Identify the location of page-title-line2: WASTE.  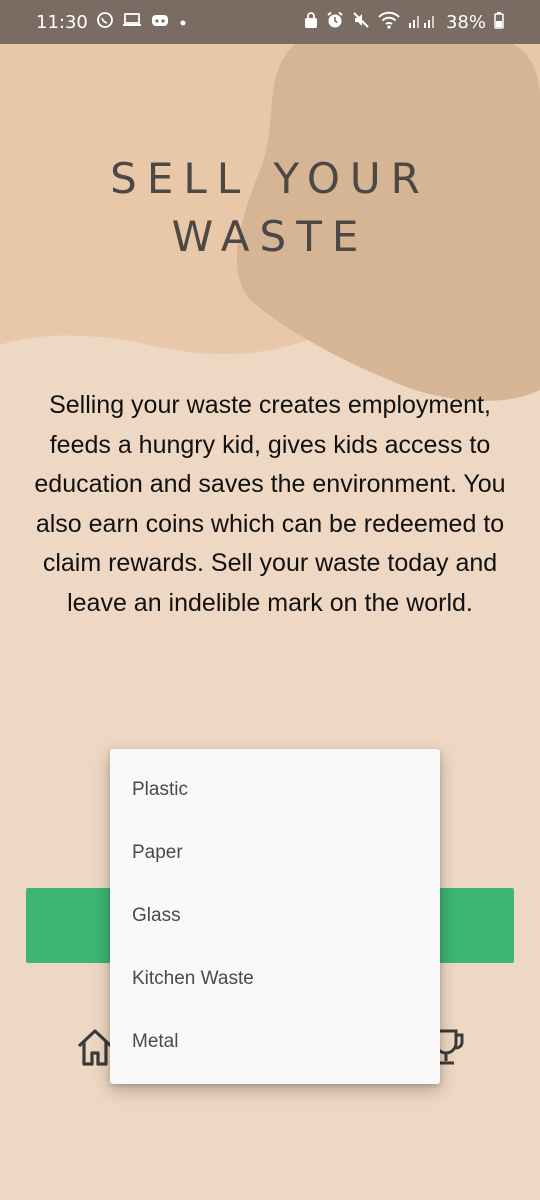
(270, 236).